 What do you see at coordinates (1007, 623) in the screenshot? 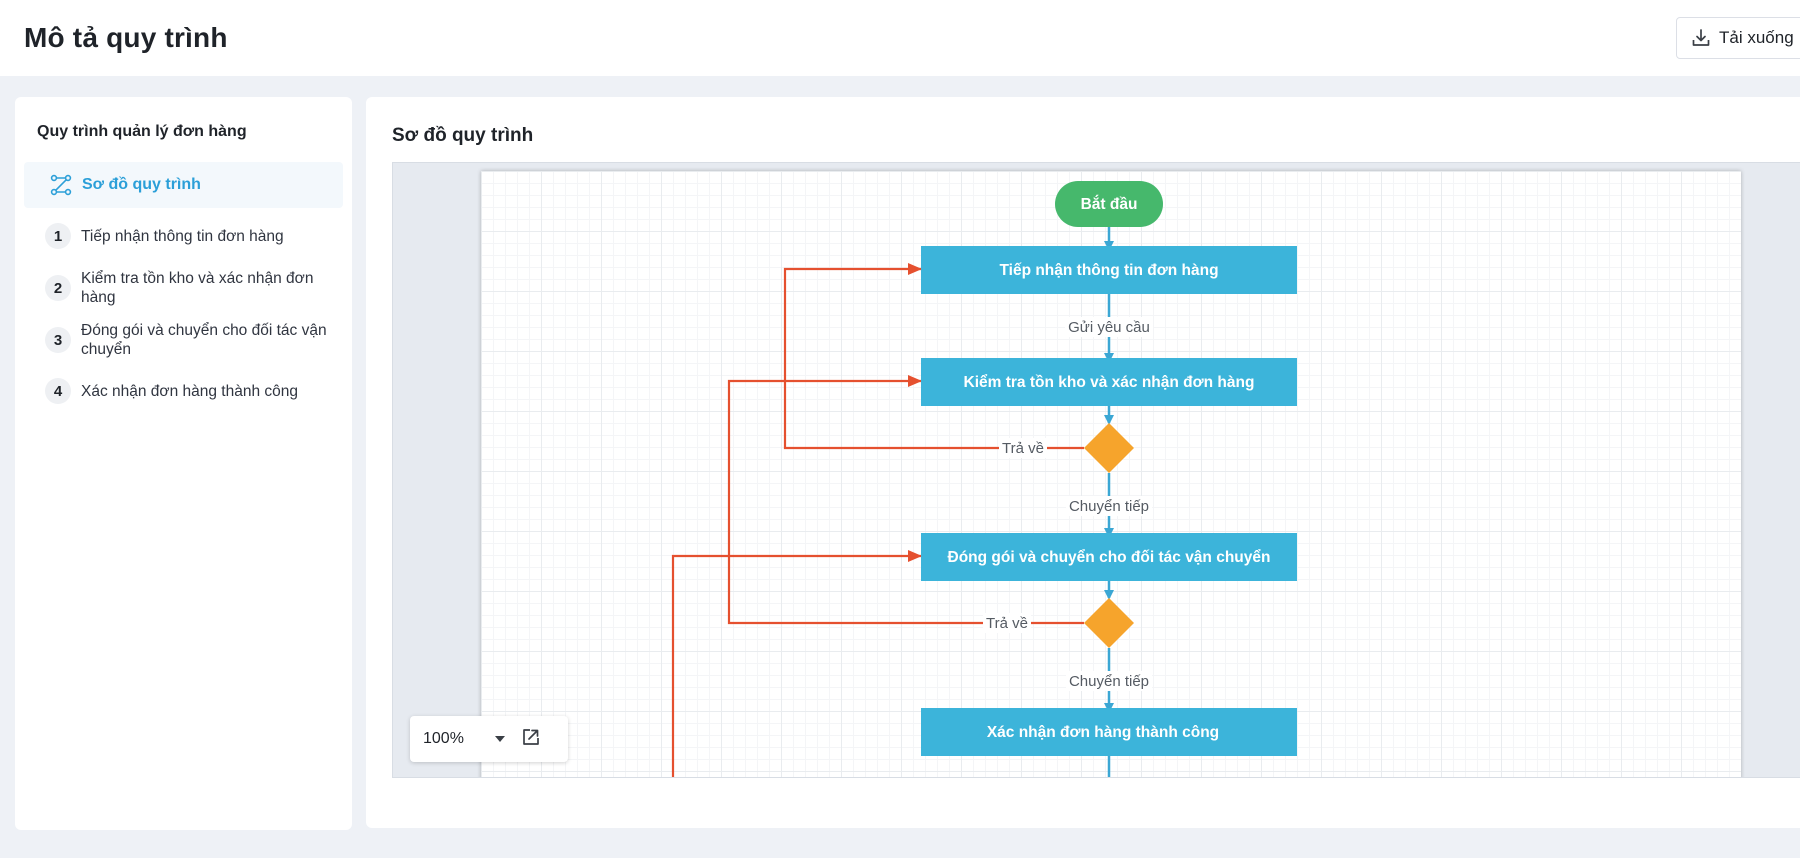
I see `edge-label-return-2: Trả về` at bounding box center [1007, 623].